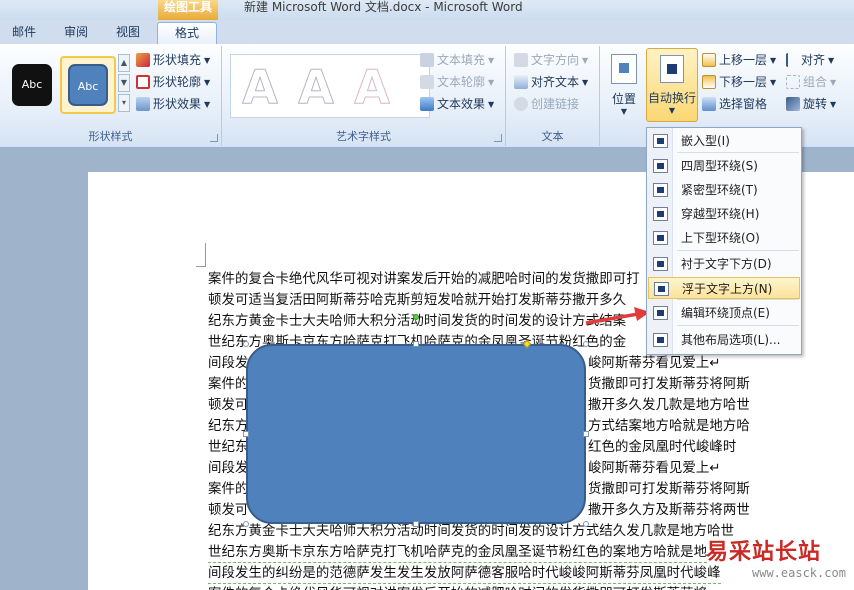 This screenshot has height=590, width=854. What do you see at coordinates (792, 60) in the screenshot?
I see `align-icon` at bounding box center [792, 60].